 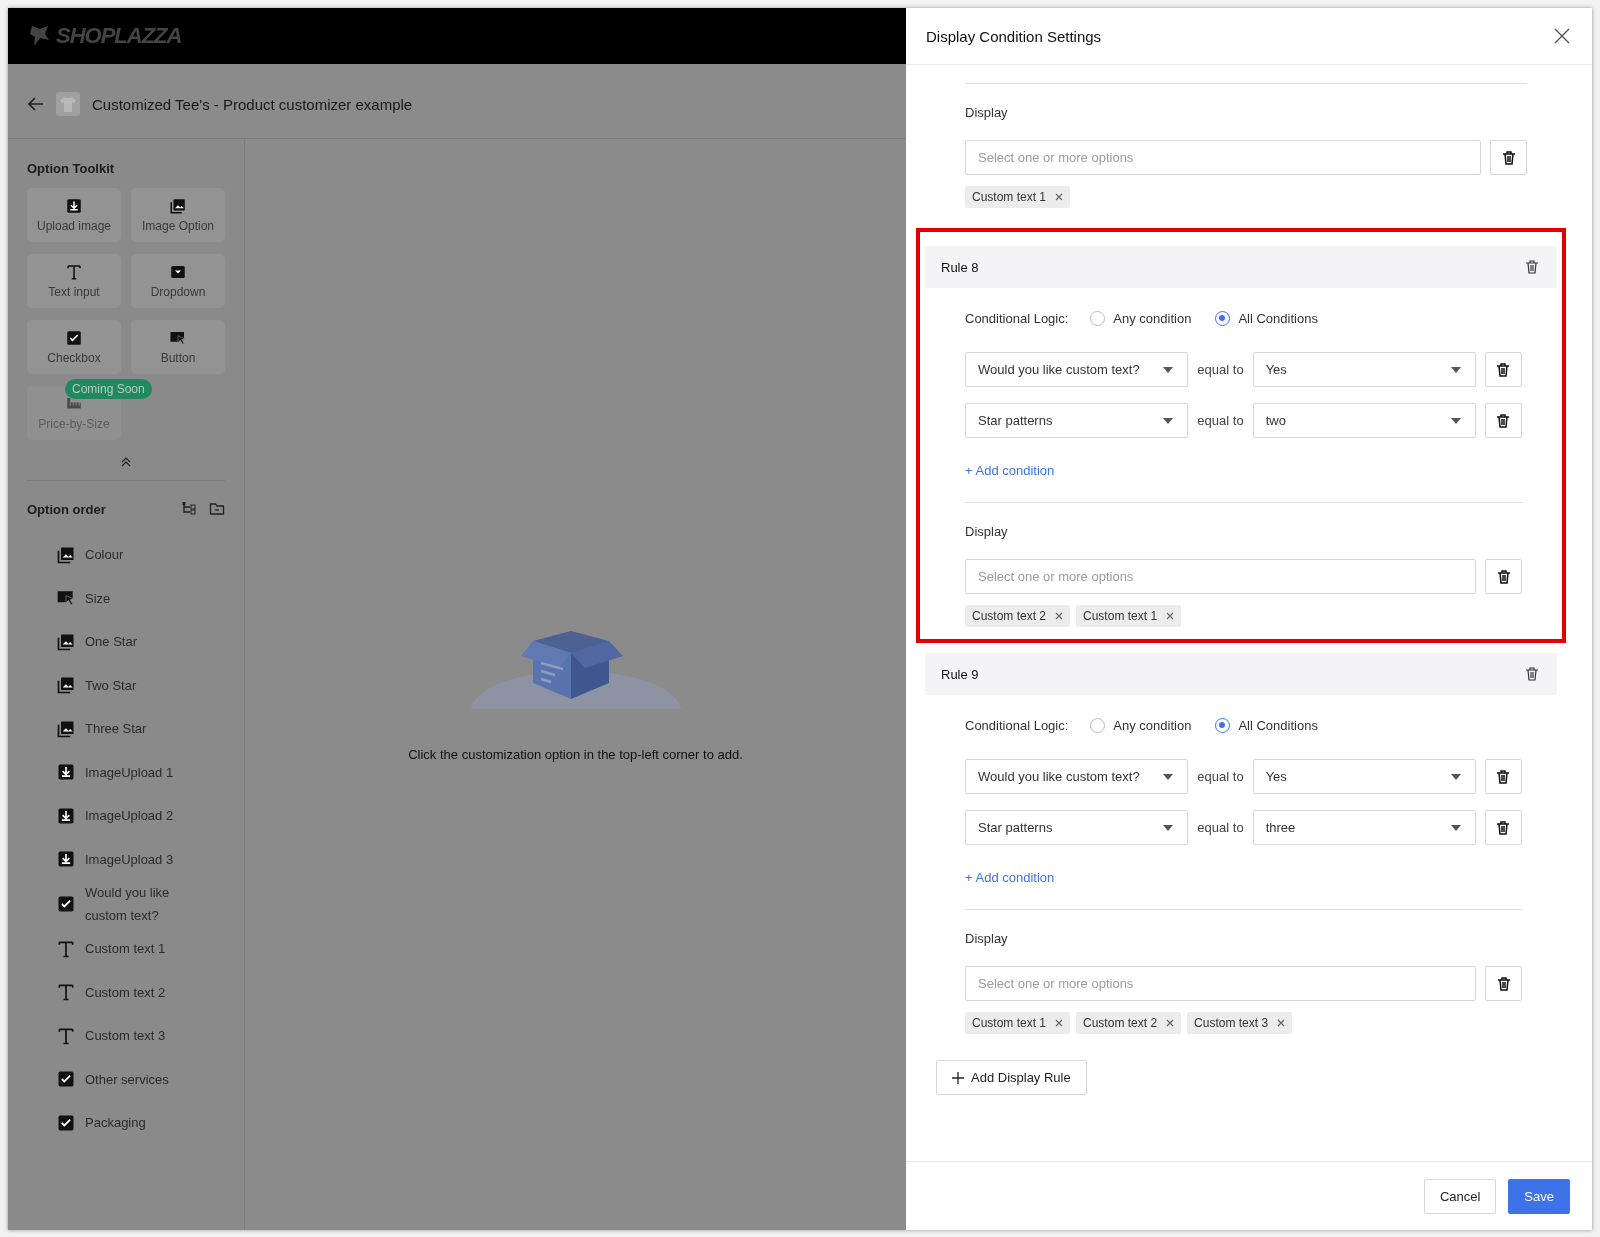 I want to click on logo-text: SHOPLAZZA, so click(x=119, y=36).